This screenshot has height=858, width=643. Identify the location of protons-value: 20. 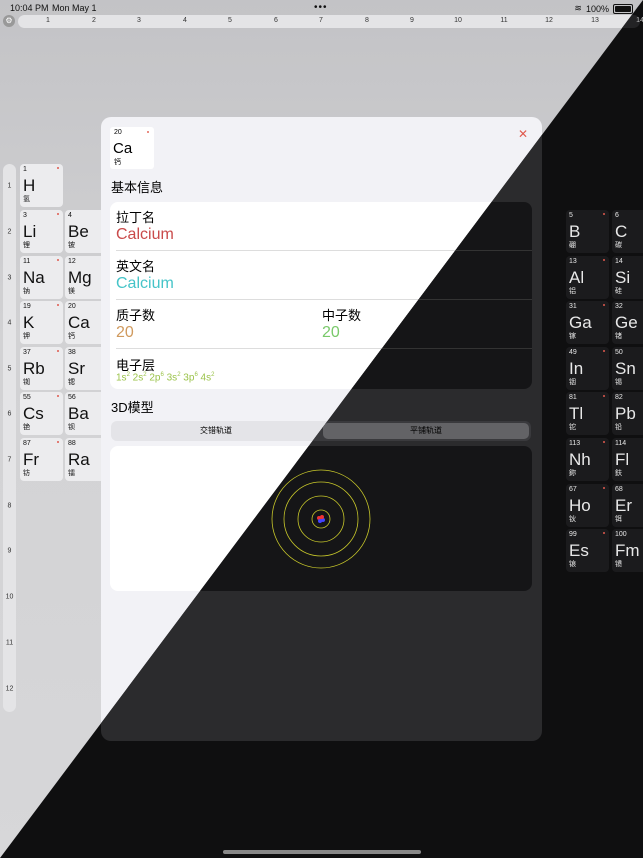
(125, 332).